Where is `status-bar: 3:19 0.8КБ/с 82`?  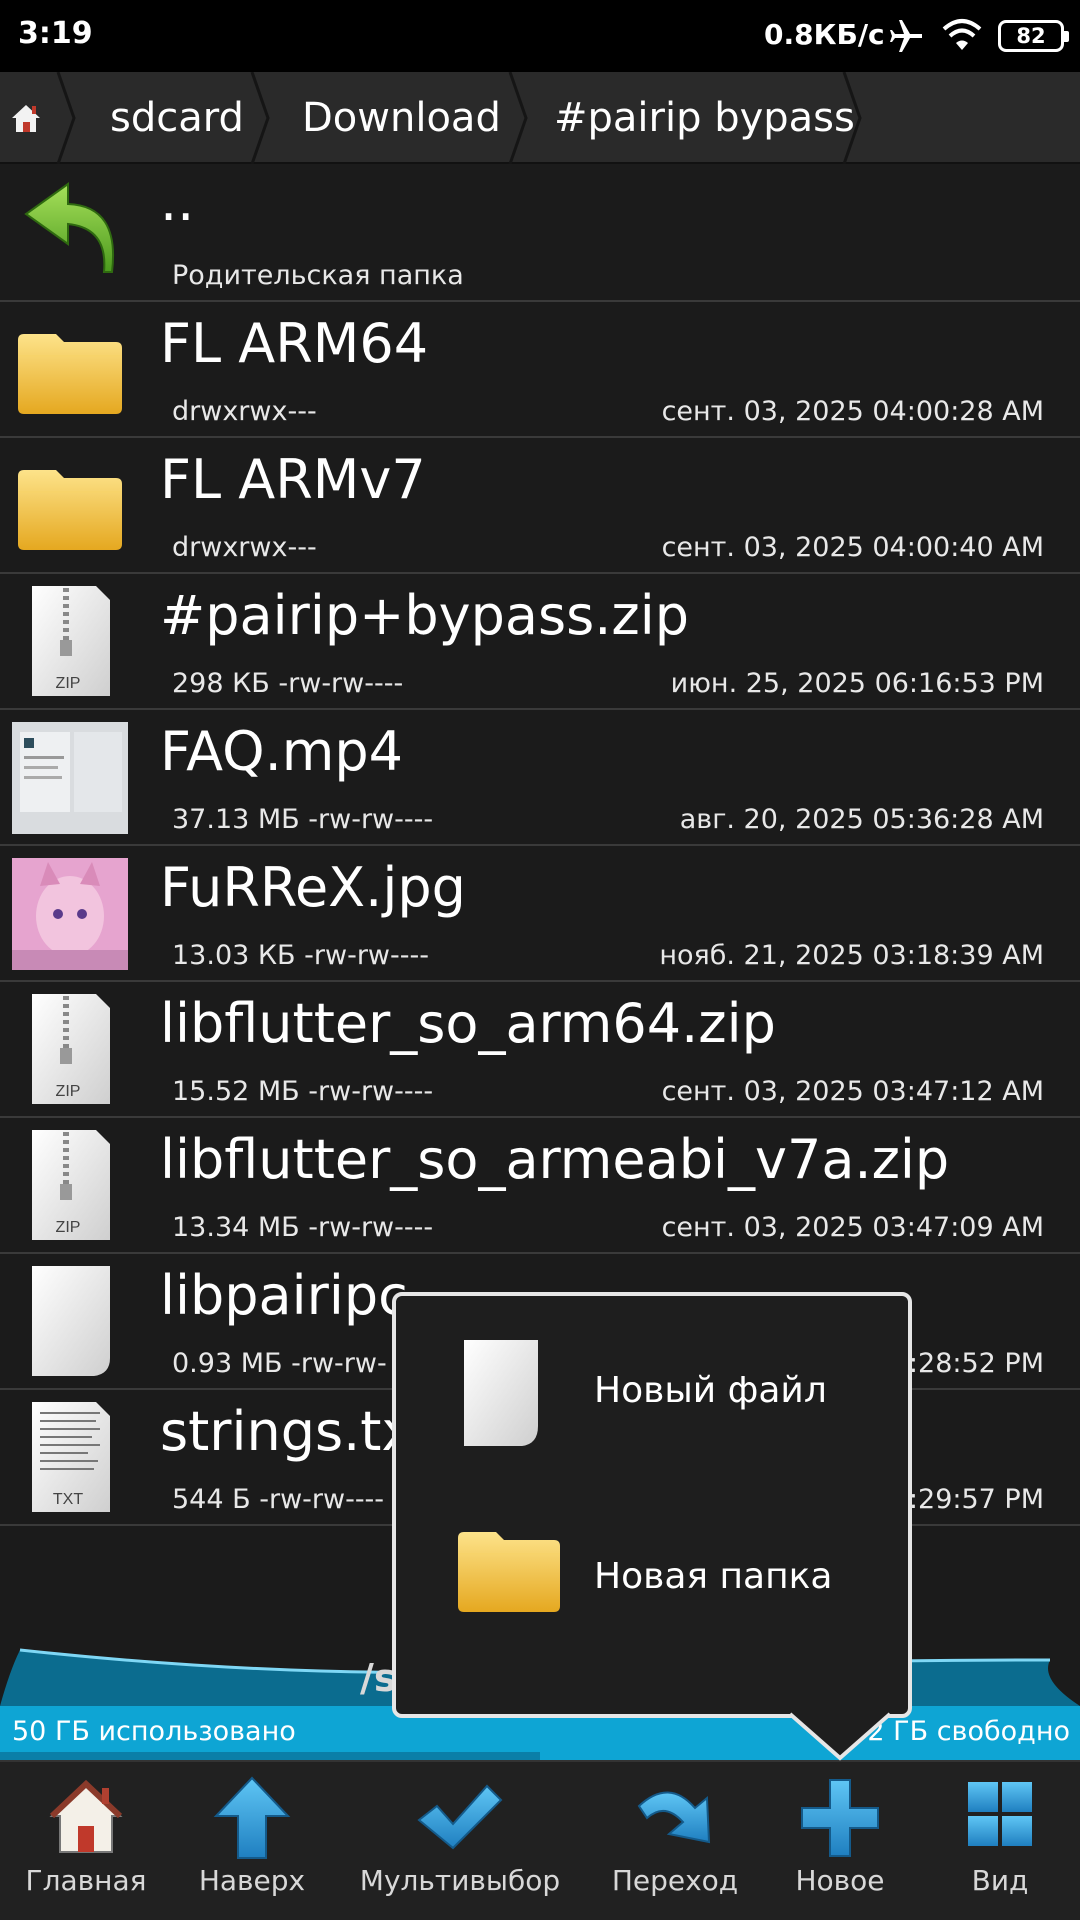 status-bar: 3:19 0.8КБ/с 82 is located at coordinates (540, 36).